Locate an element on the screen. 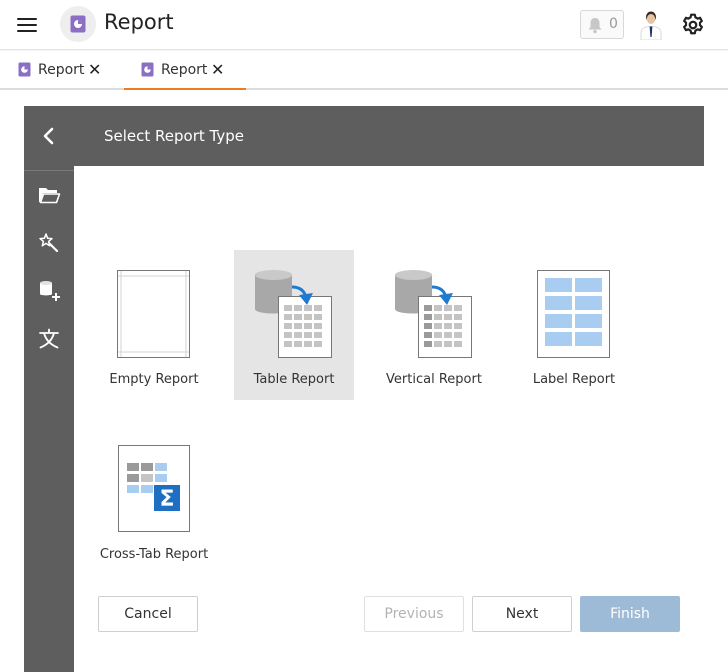 This screenshot has width=728, height=672. app-title: Report is located at coordinates (139, 22).